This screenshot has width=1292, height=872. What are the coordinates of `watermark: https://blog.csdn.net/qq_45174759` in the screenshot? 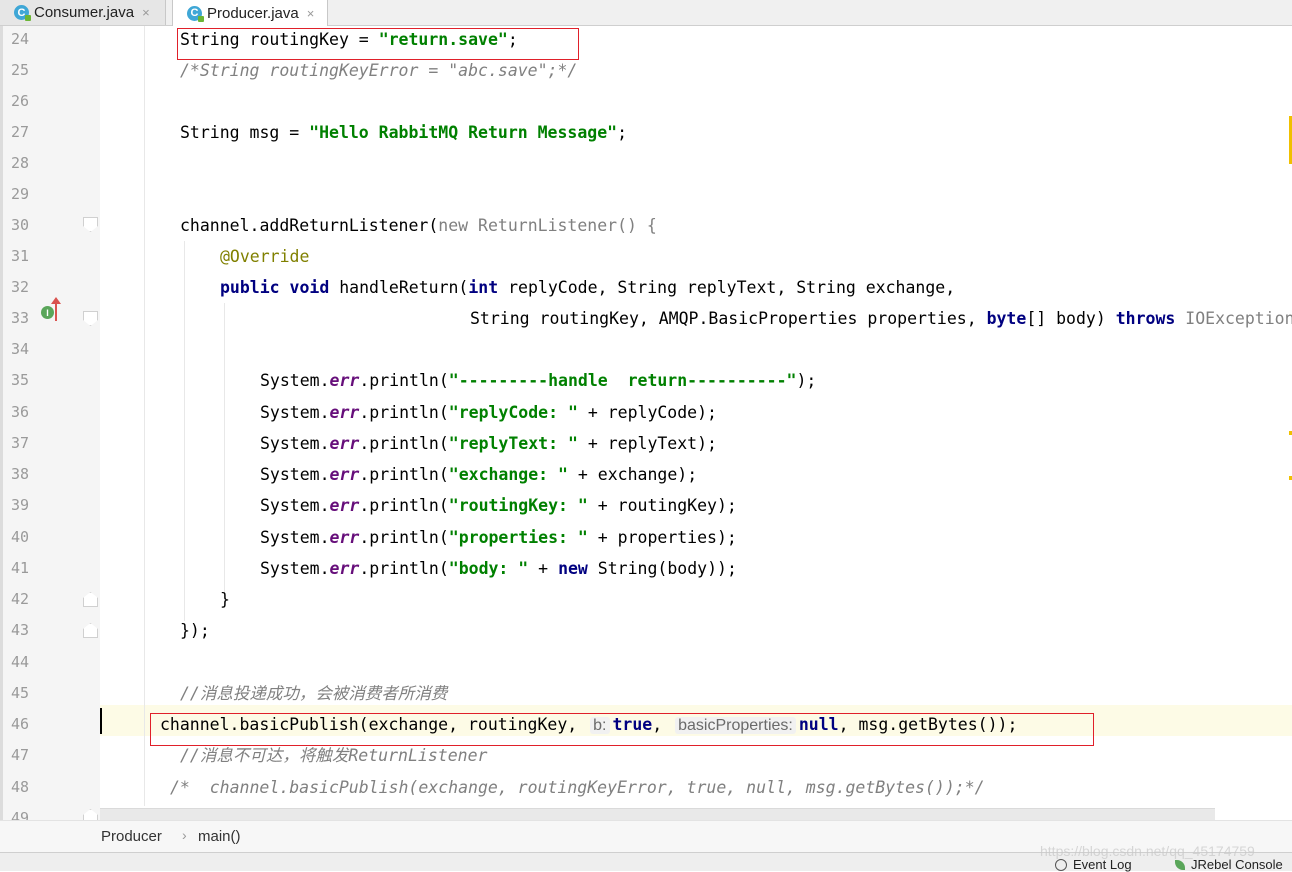 It's located at (1147, 851).